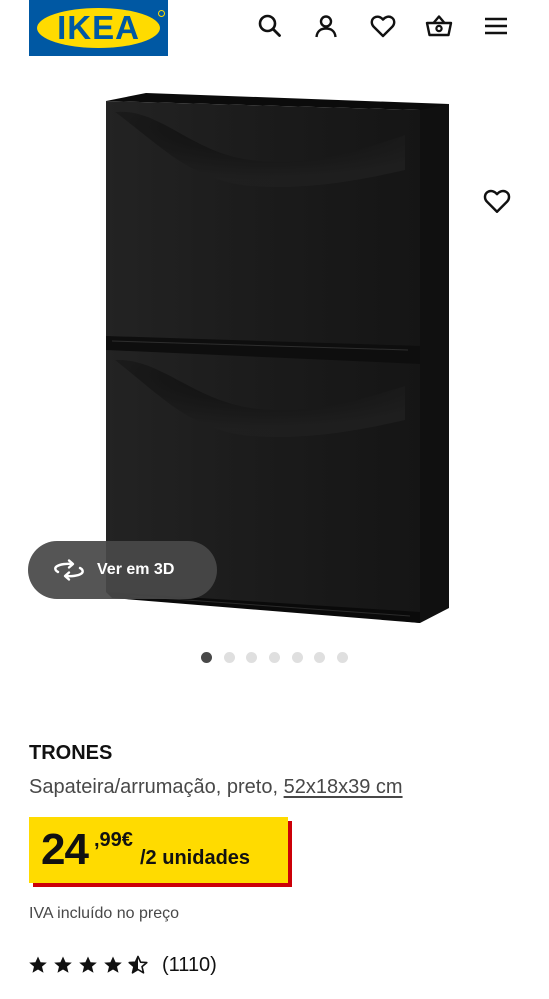  I want to click on ikea-logo: IKEA, so click(98, 28).